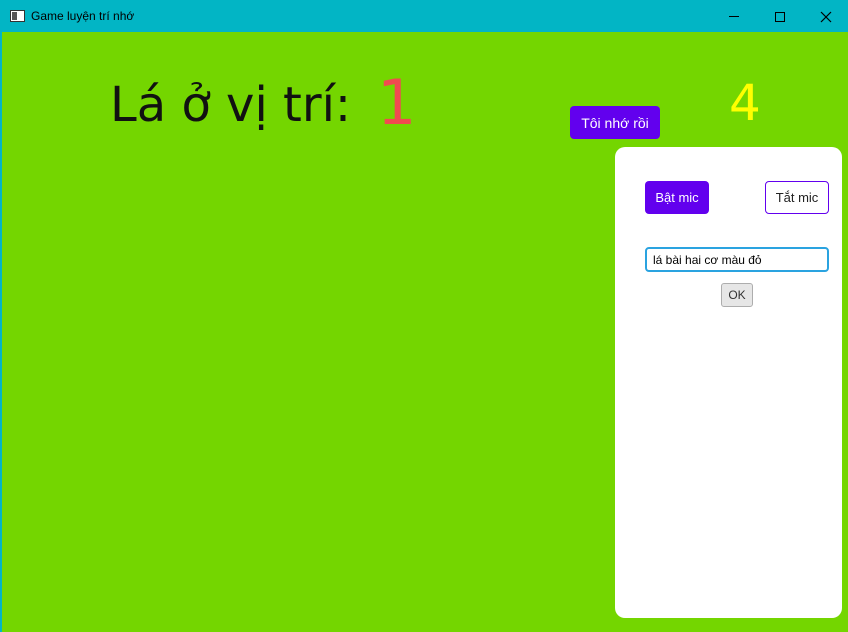 The image size is (848, 632). Describe the element at coordinates (745, 103) in the screenshot. I see `counter-value: 4` at that location.